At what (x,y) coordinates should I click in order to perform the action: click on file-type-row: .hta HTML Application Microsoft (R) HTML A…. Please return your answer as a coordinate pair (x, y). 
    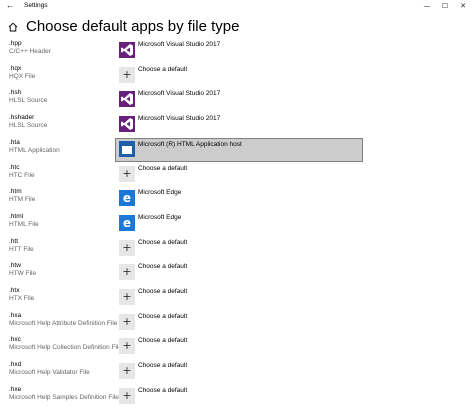
    Looking at the image, I should click on (237, 150).